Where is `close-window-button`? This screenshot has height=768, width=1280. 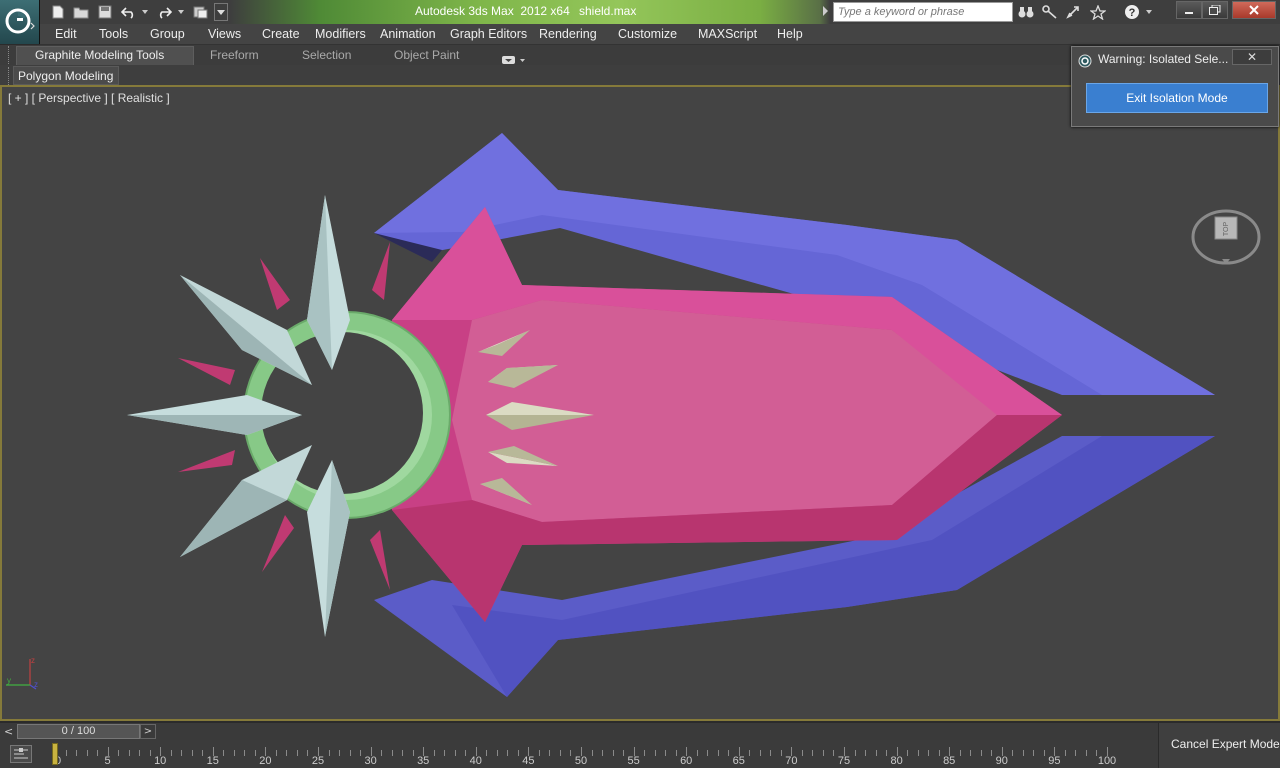
close-window-button is located at coordinates (1254, 10).